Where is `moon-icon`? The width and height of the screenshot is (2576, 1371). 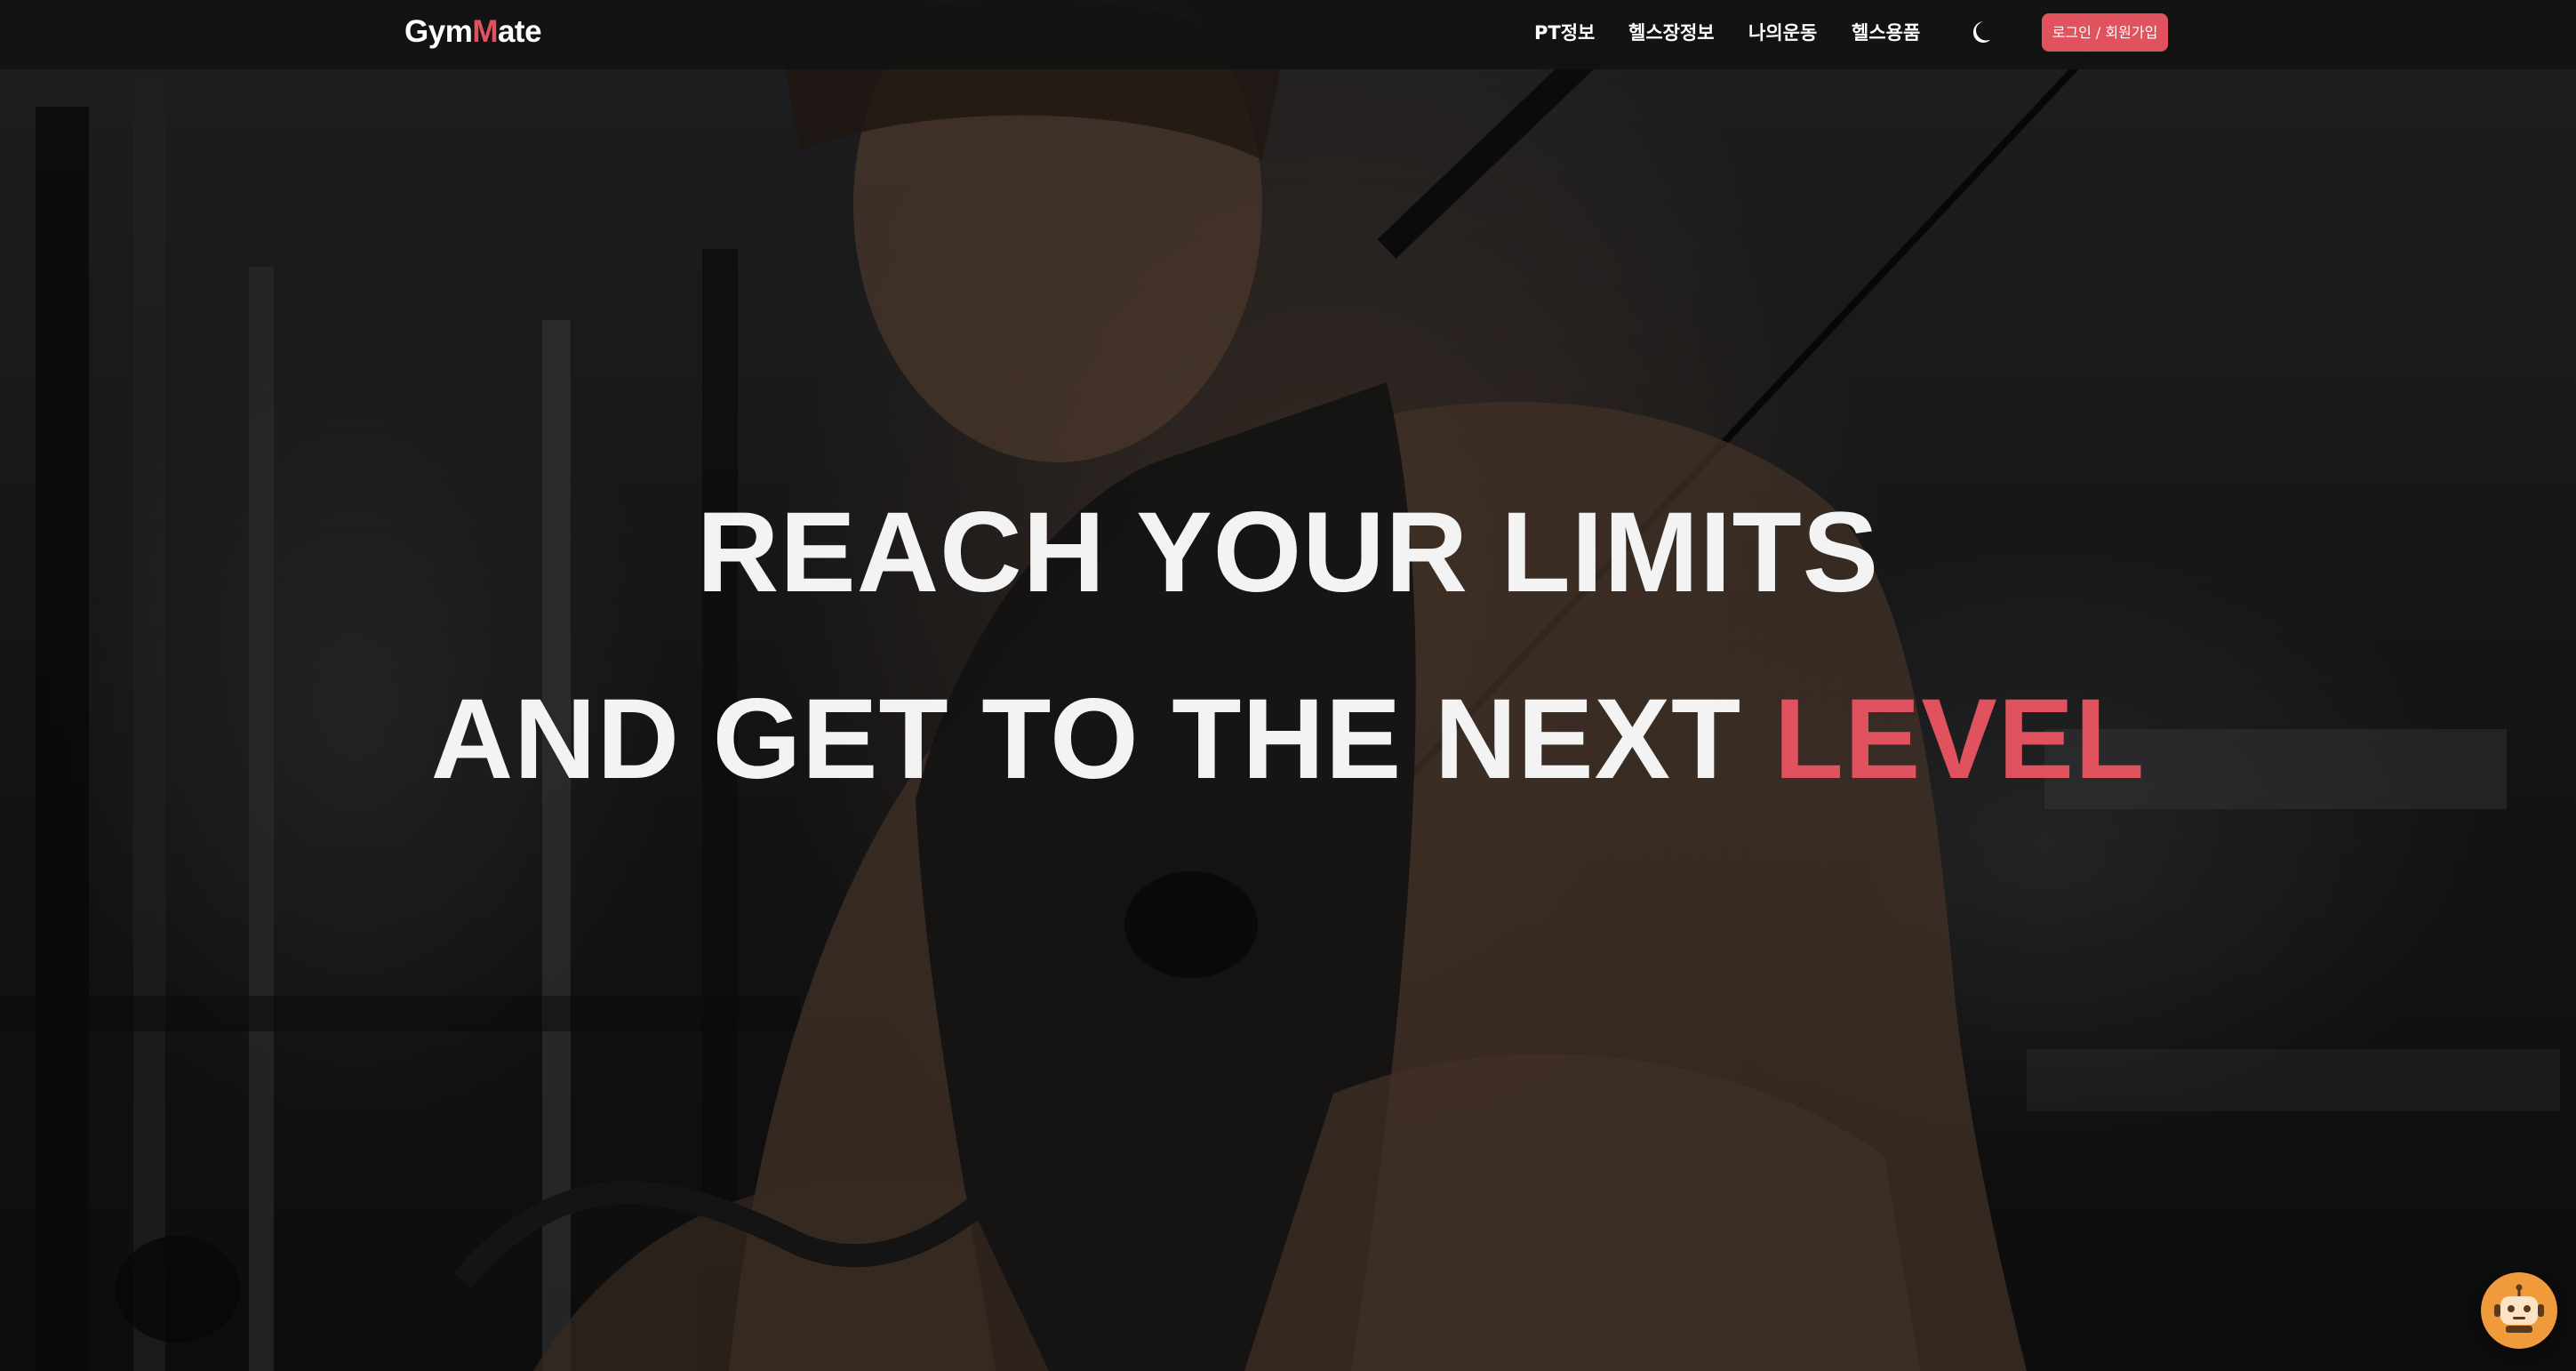
moon-icon is located at coordinates (1981, 32).